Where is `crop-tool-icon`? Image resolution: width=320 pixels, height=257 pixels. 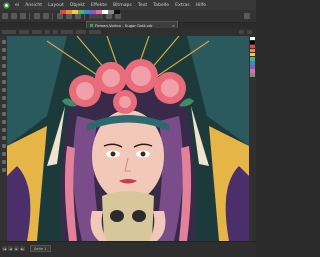 crop-tool-icon is located at coordinates (3, 58).